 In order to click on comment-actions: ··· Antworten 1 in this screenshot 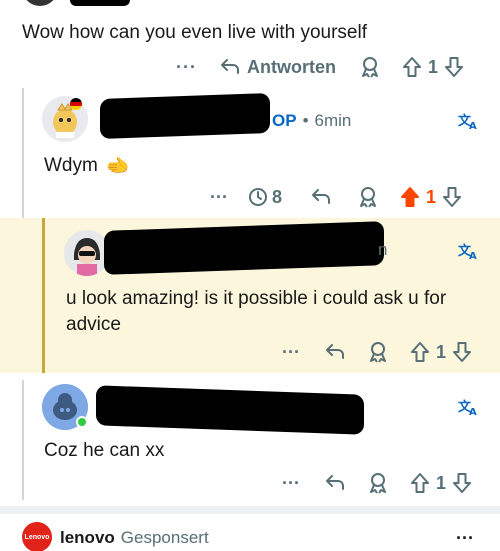, I will do `click(320, 67)`.